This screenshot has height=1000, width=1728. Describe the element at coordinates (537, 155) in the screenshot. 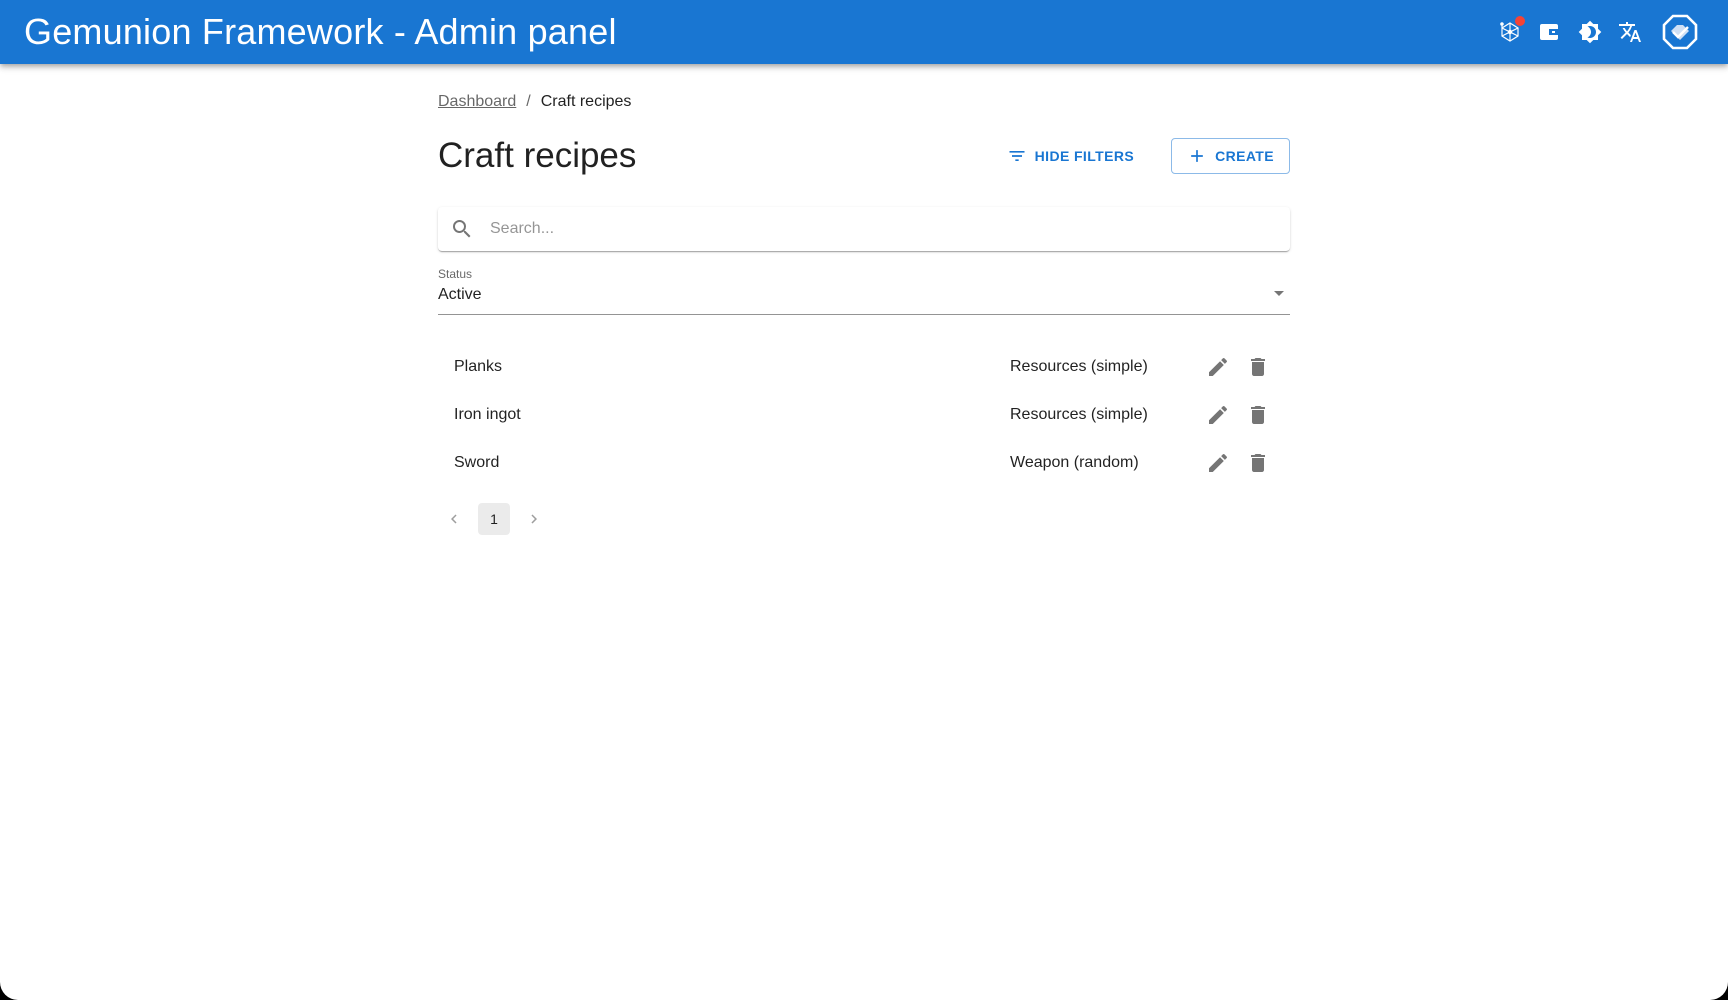

I see `page-title: Craft recipes` at that location.